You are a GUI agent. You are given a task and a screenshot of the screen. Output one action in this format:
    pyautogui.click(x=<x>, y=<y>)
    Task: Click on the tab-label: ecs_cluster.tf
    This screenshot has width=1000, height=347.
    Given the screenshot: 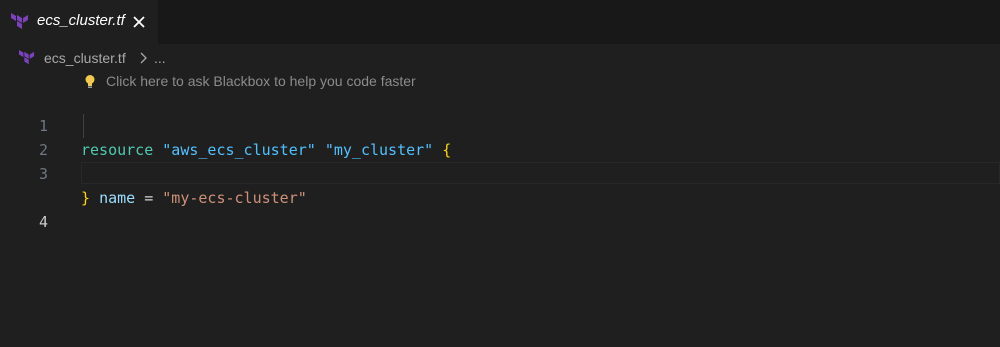 What is the action you would take?
    pyautogui.click(x=81, y=20)
    